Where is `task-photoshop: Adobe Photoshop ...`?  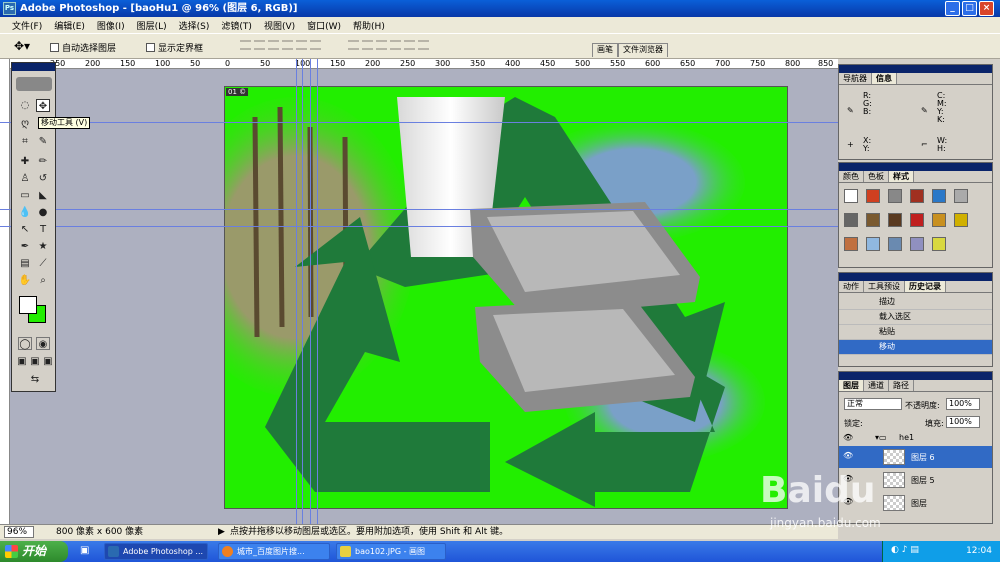 task-photoshop: Adobe Photoshop ... is located at coordinates (156, 551).